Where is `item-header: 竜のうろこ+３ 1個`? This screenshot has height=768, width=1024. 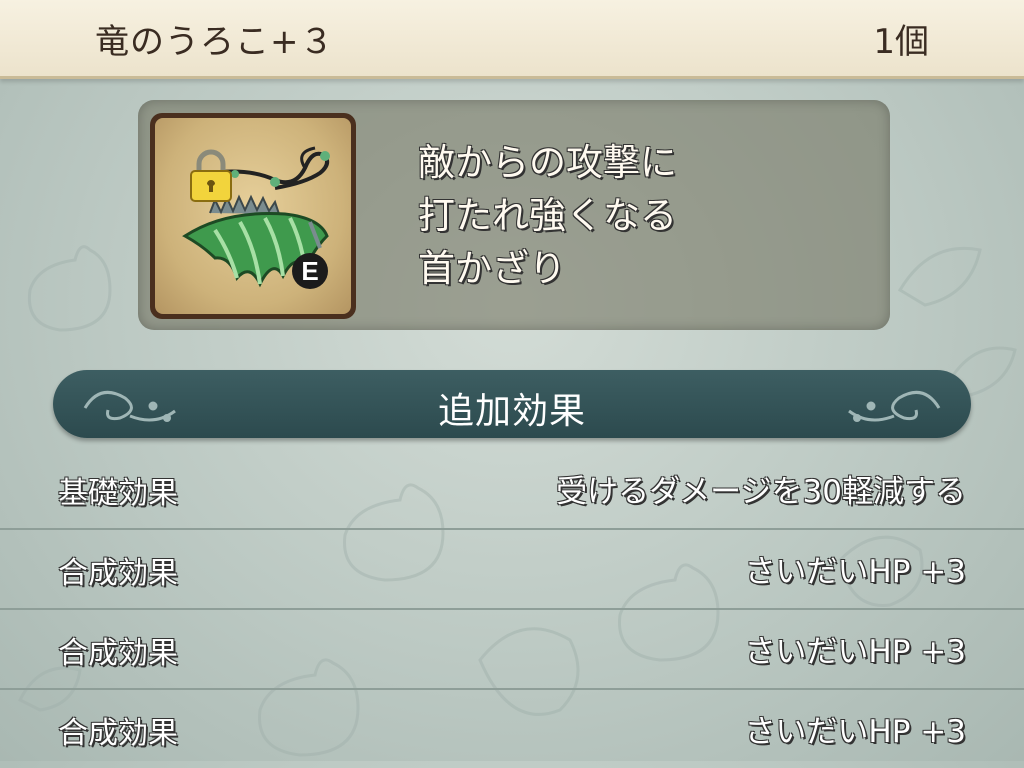 item-header: 竜のうろこ+３ 1個 is located at coordinates (512, 39).